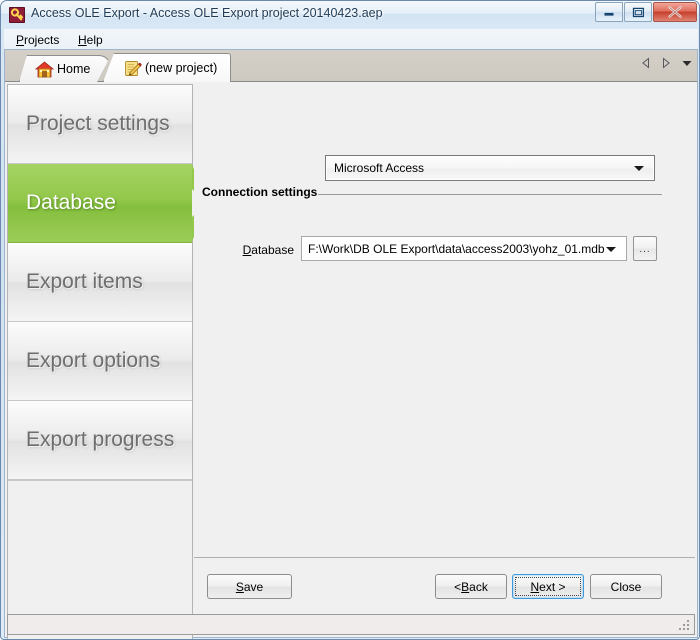 The height and width of the screenshot is (640, 700). What do you see at coordinates (44, 69) in the screenshot?
I see `home-icon` at bounding box center [44, 69].